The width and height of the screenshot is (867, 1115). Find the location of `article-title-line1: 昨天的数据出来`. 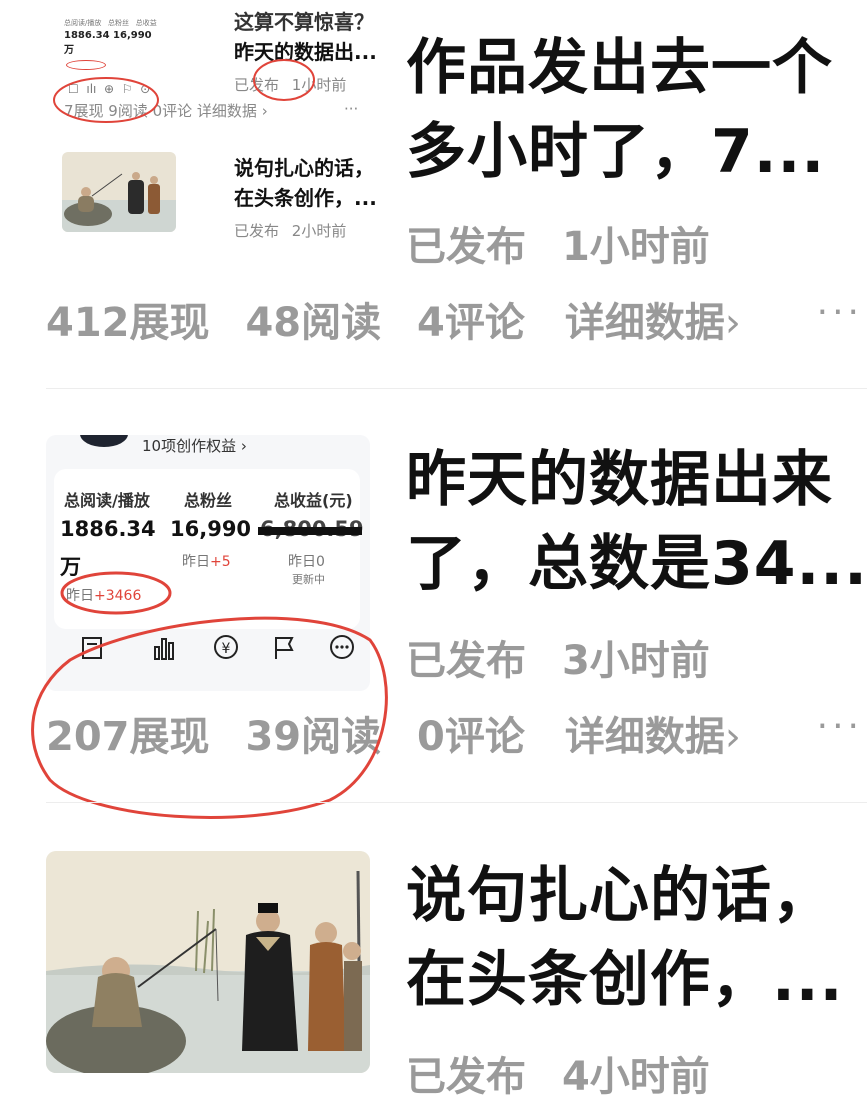

article-title-line1: 昨天的数据出来 is located at coordinates (636, 480).